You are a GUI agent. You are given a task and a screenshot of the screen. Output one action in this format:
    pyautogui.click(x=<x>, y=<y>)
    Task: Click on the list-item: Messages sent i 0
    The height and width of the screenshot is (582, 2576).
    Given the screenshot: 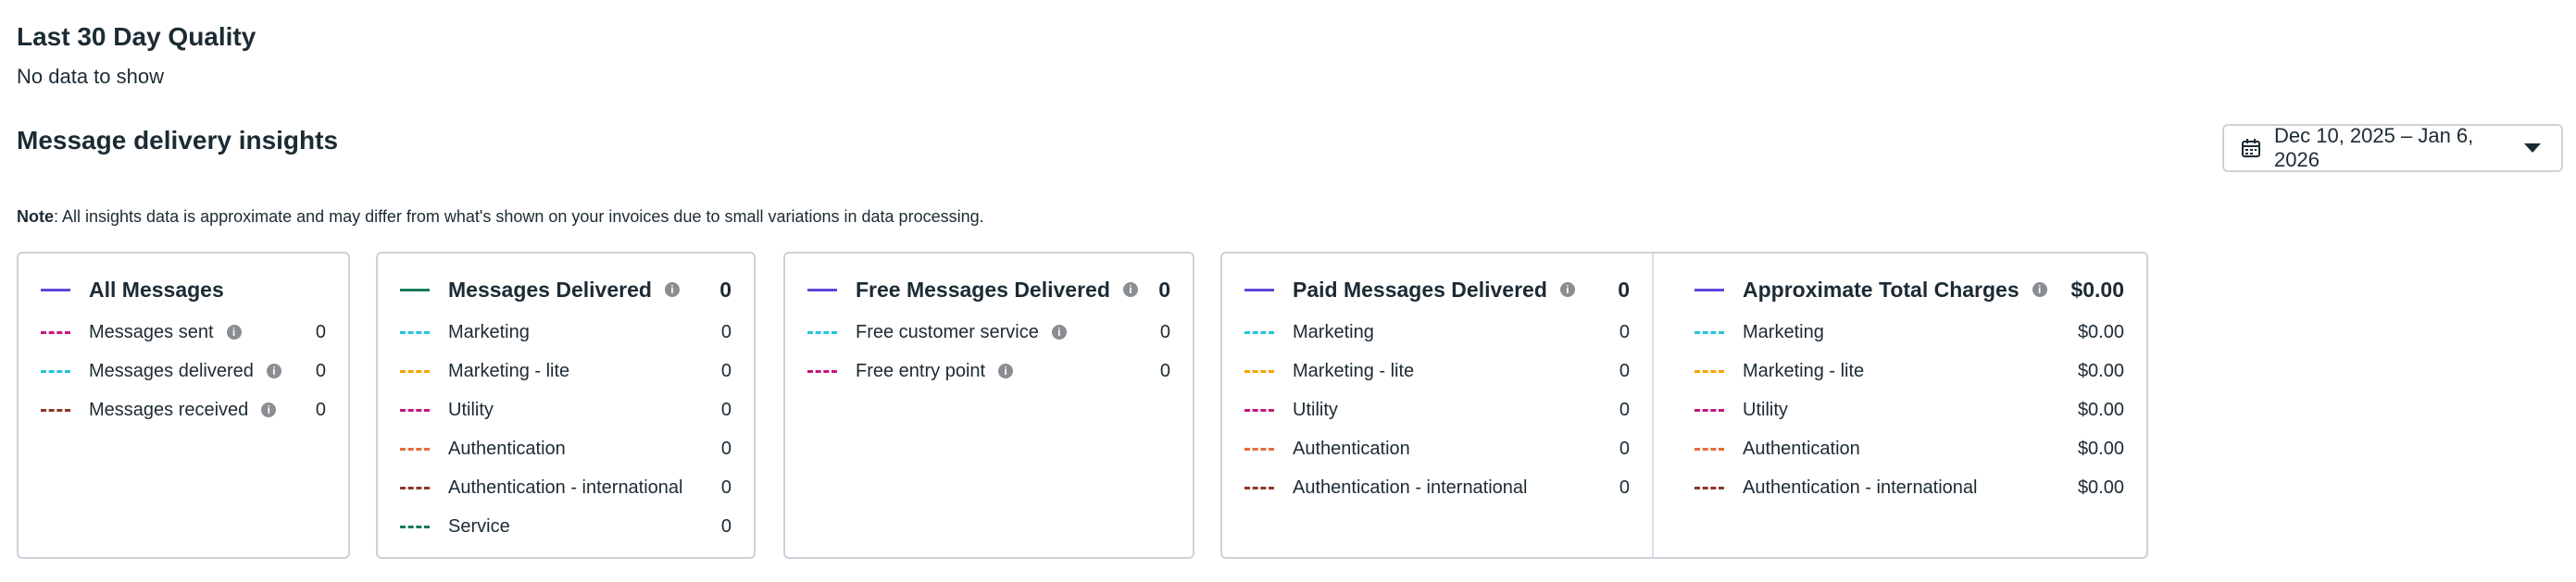 What is the action you would take?
    pyautogui.click(x=183, y=332)
    